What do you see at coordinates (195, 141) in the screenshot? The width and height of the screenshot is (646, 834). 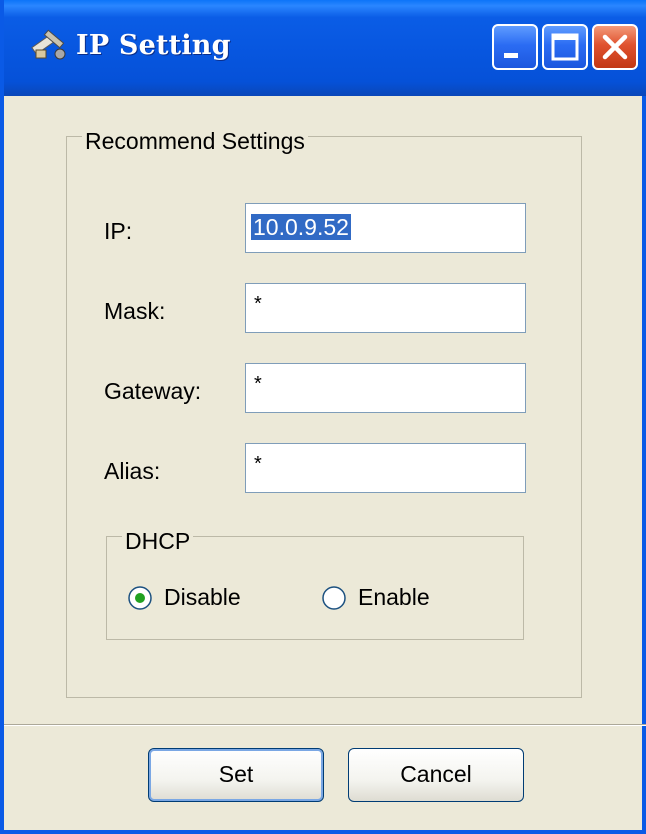 I see `recommend-settings-label: Recommend Settings` at bounding box center [195, 141].